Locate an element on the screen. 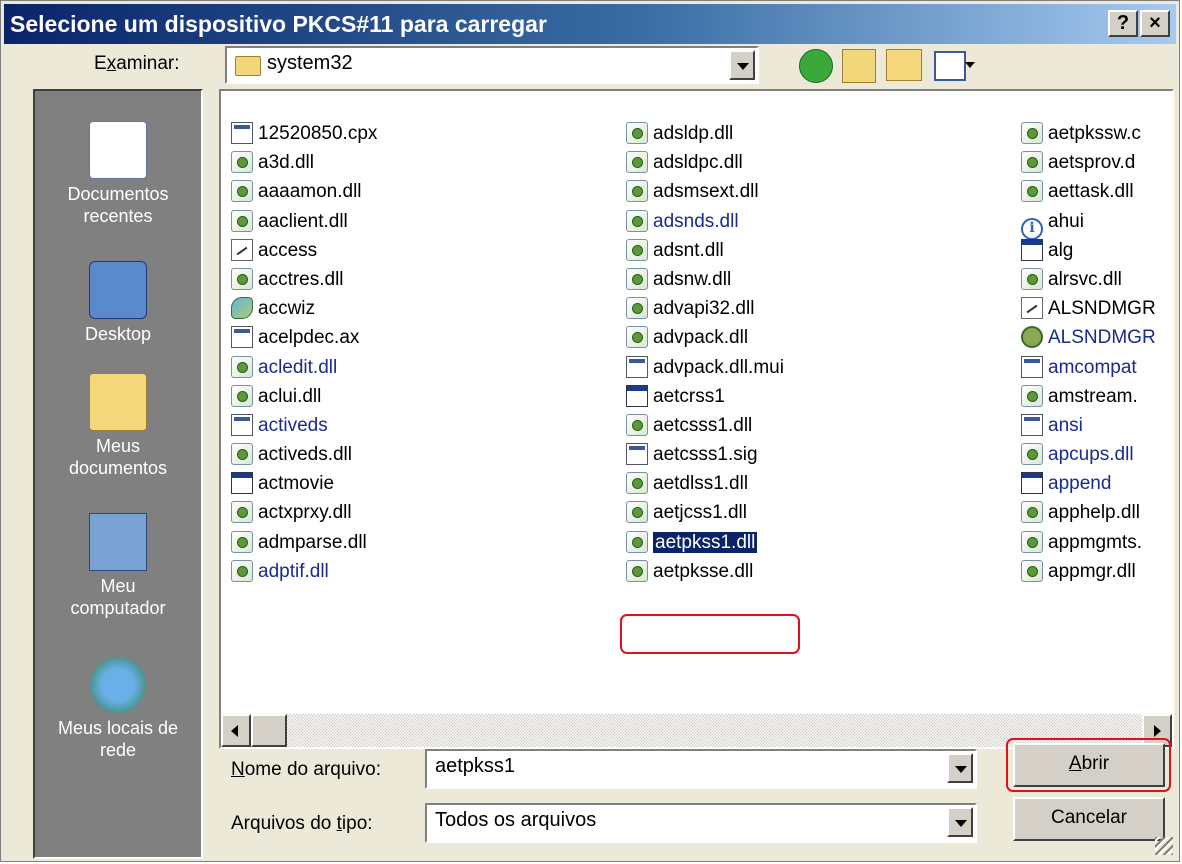  place-my-documents: Meus documentos is located at coordinates (118, 426).